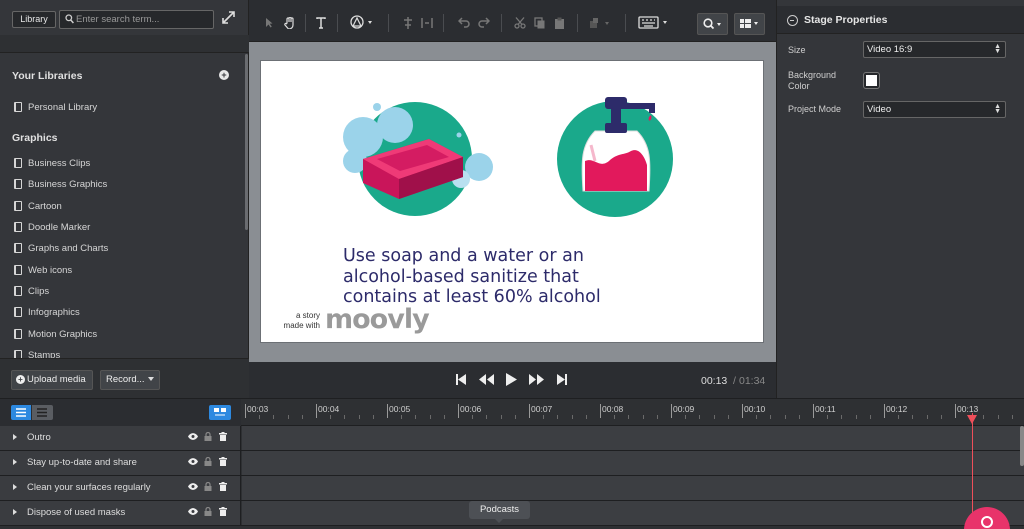  What do you see at coordinates (792, 20) in the screenshot?
I see `collapse-icon` at bounding box center [792, 20].